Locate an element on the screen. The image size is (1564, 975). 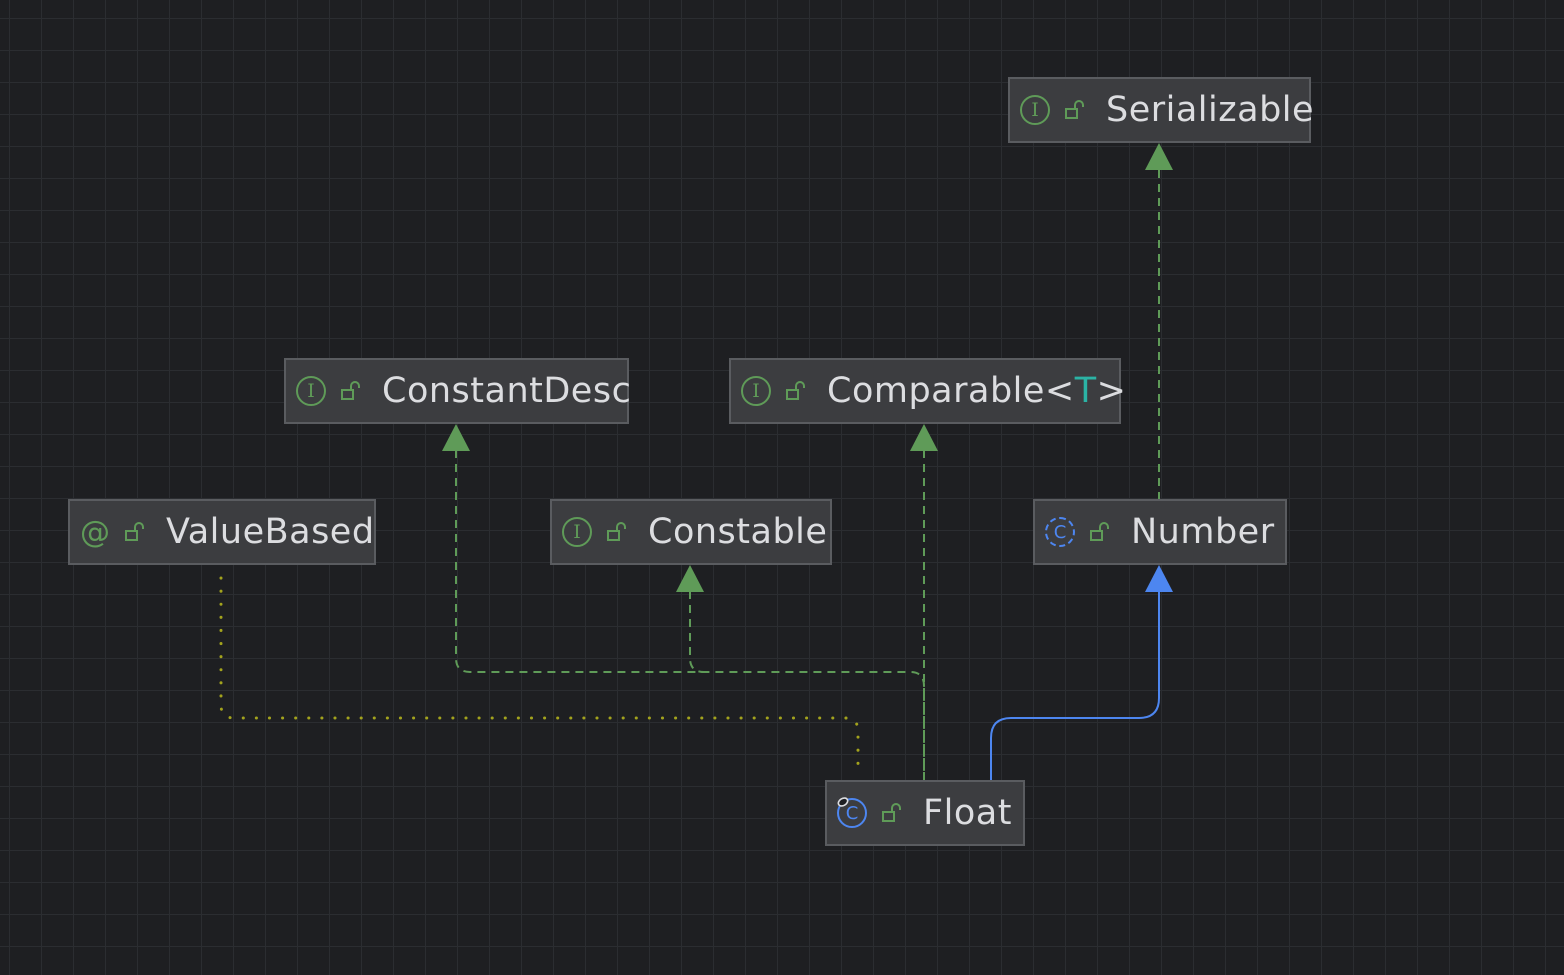
edge-float-constable is located at coordinates (697, 632).